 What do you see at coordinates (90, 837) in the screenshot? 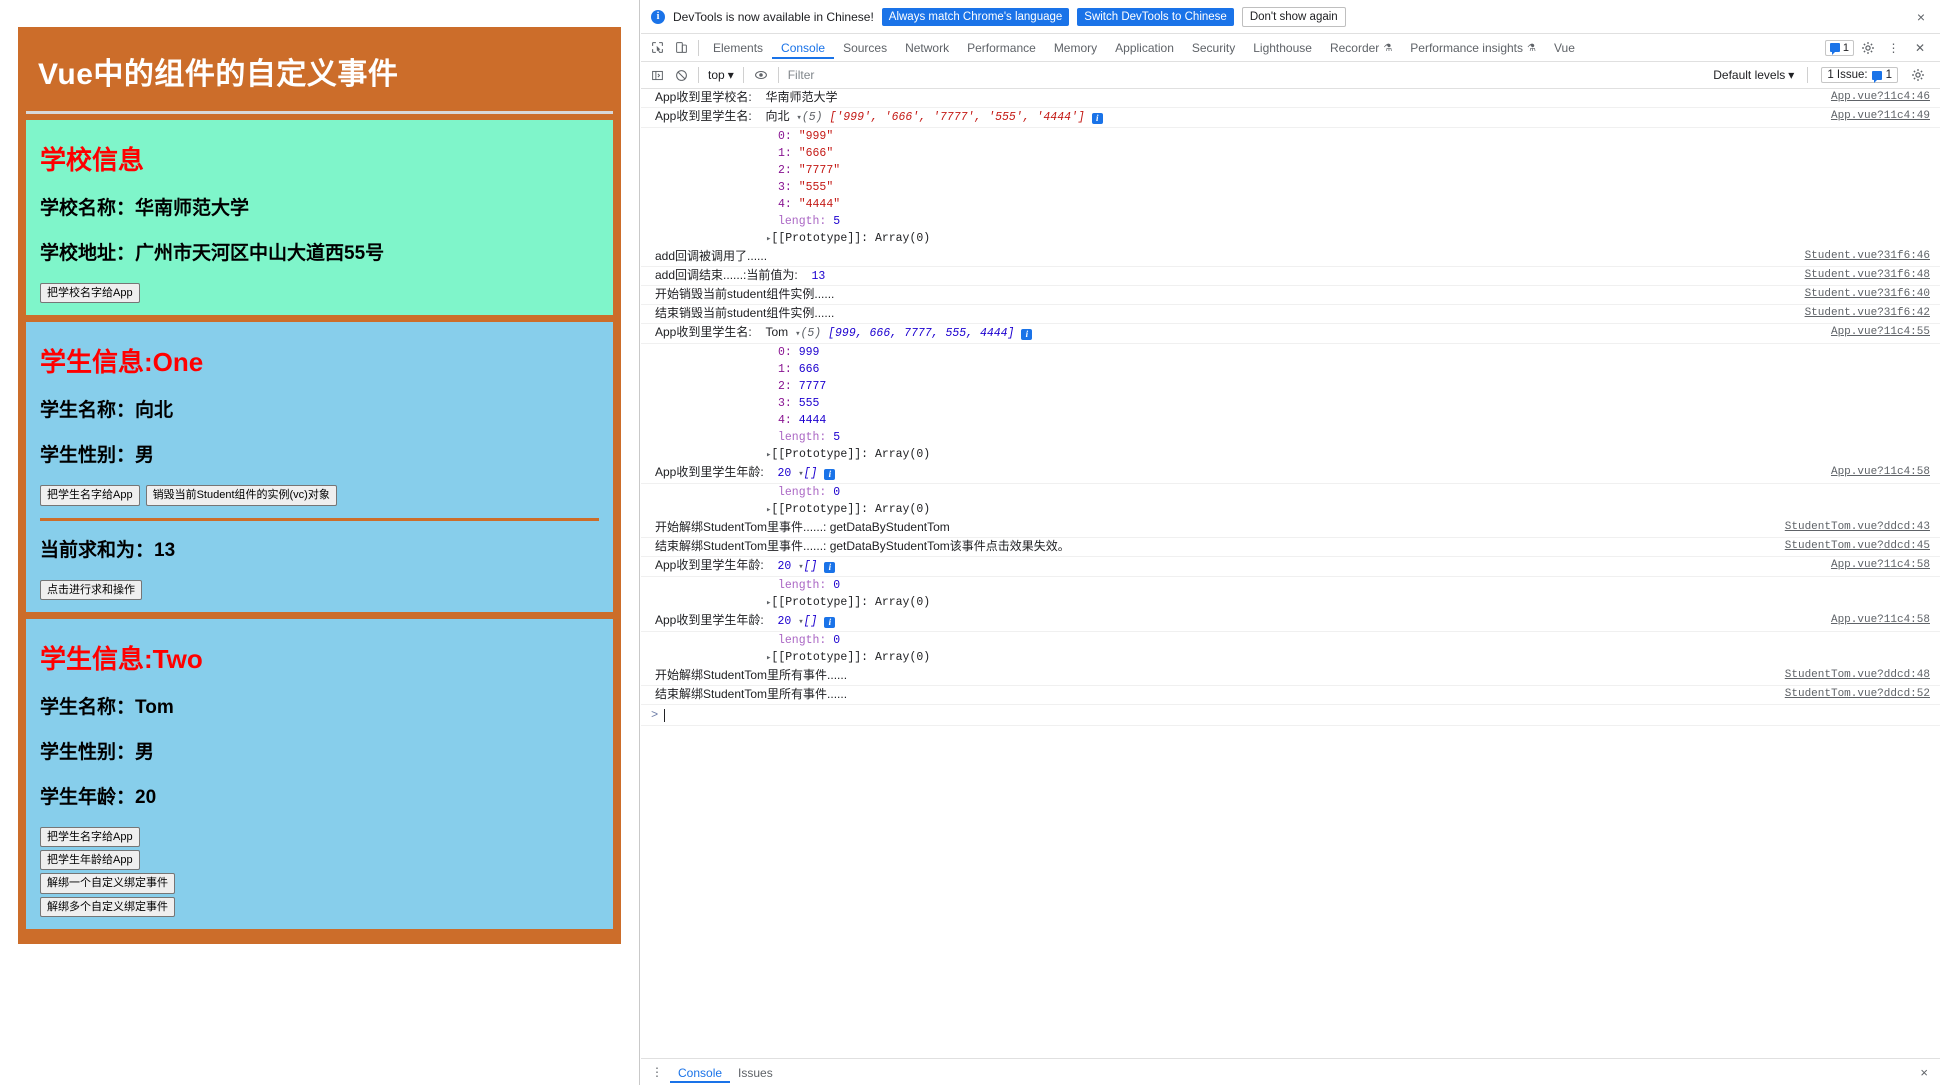
I see `send-student-two-name-button: 把学生名字给App` at bounding box center [90, 837].